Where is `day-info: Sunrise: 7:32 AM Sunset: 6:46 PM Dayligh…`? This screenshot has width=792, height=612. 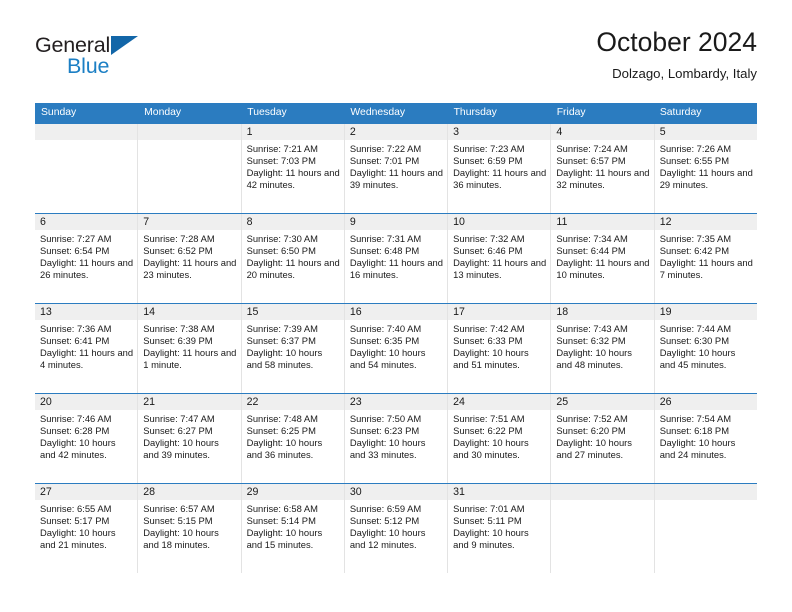
day-info: Sunrise: 7:32 AM Sunset: 6:46 PM Dayligh… is located at coordinates (499, 255).